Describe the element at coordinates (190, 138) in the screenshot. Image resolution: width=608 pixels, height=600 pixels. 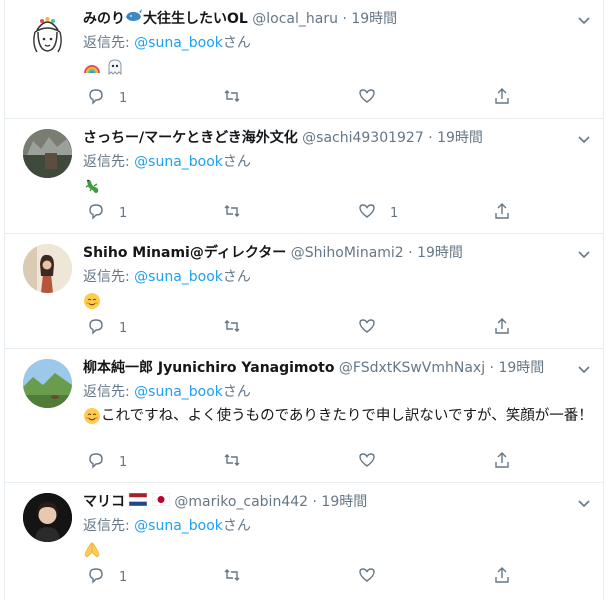
I see `display-name: さっちー/マーケときどき海外文化` at that location.